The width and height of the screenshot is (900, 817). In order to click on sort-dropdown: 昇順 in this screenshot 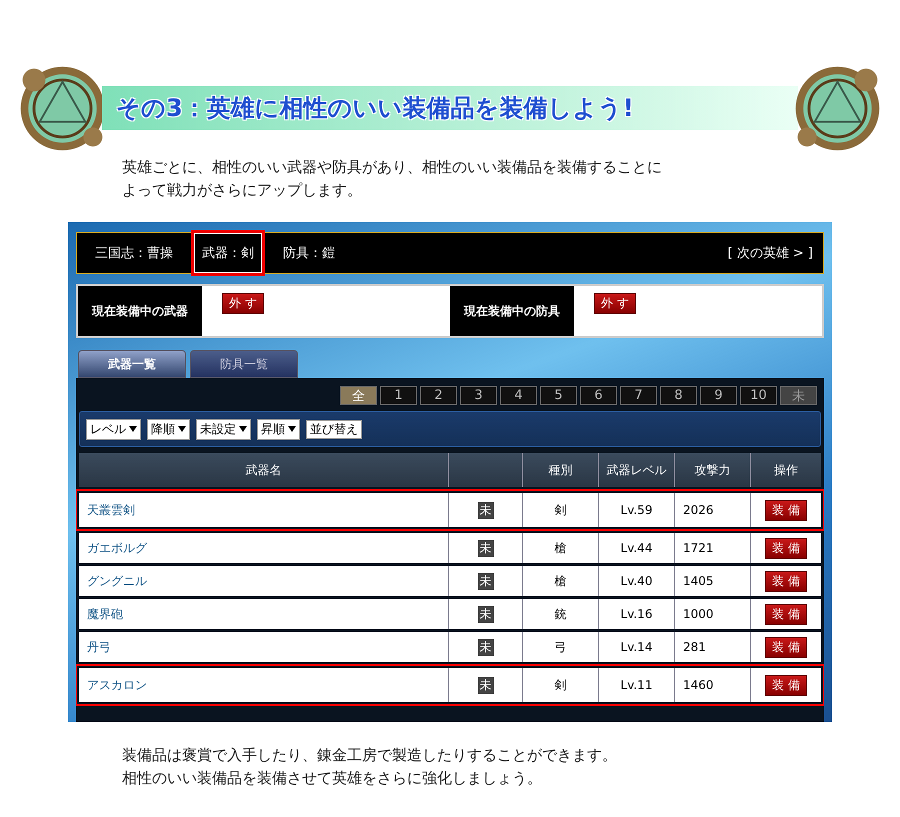, I will do `click(278, 429)`.